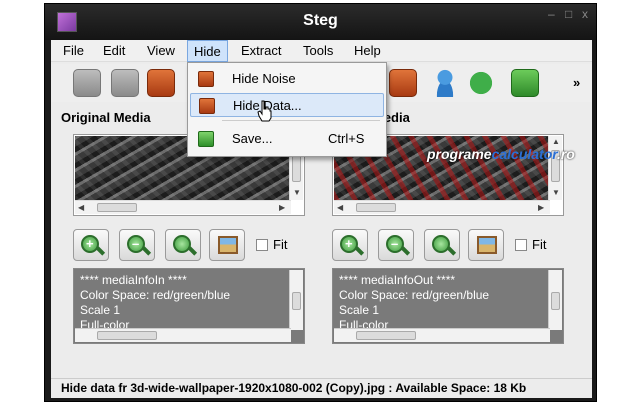  What do you see at coordinates (442, 335) in the screenshot?
I see `info-out-hscrollbar` at bounding box center [442, 335].